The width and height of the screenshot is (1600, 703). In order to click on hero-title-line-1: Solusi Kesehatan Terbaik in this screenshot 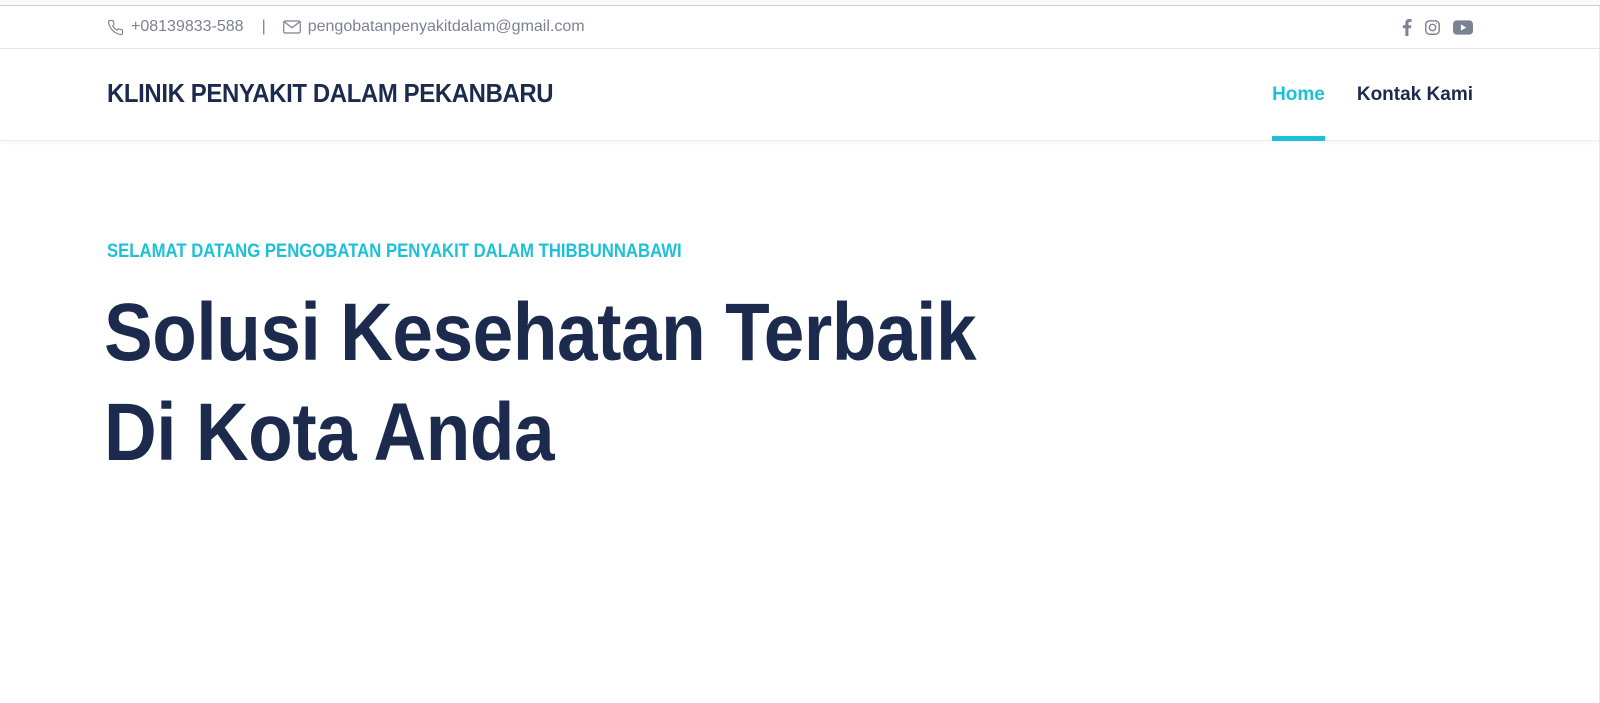, I will do `click(540, 332)`.